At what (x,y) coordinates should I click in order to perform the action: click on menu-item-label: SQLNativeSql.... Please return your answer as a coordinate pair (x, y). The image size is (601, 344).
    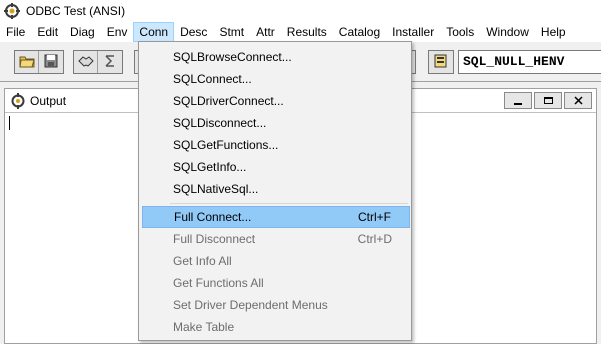
    Looking at the image, I should click on (216, 189).